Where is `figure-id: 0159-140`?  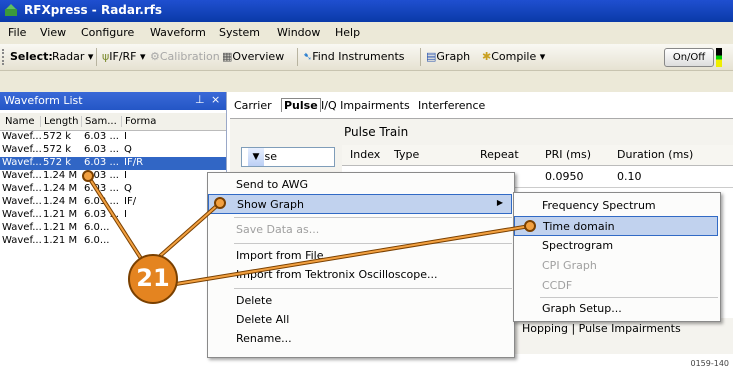 figure-id: 0159-140 is located at coordinates (709, 363).